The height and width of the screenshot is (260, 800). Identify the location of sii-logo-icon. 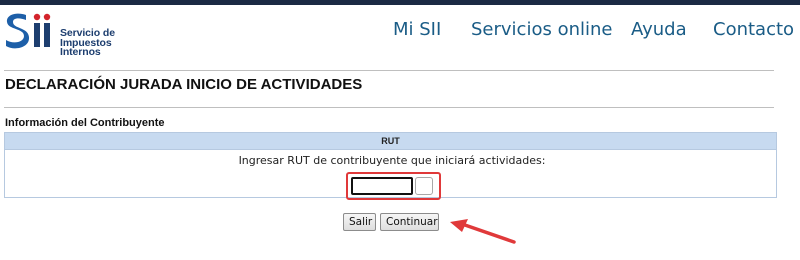
(28, 31).